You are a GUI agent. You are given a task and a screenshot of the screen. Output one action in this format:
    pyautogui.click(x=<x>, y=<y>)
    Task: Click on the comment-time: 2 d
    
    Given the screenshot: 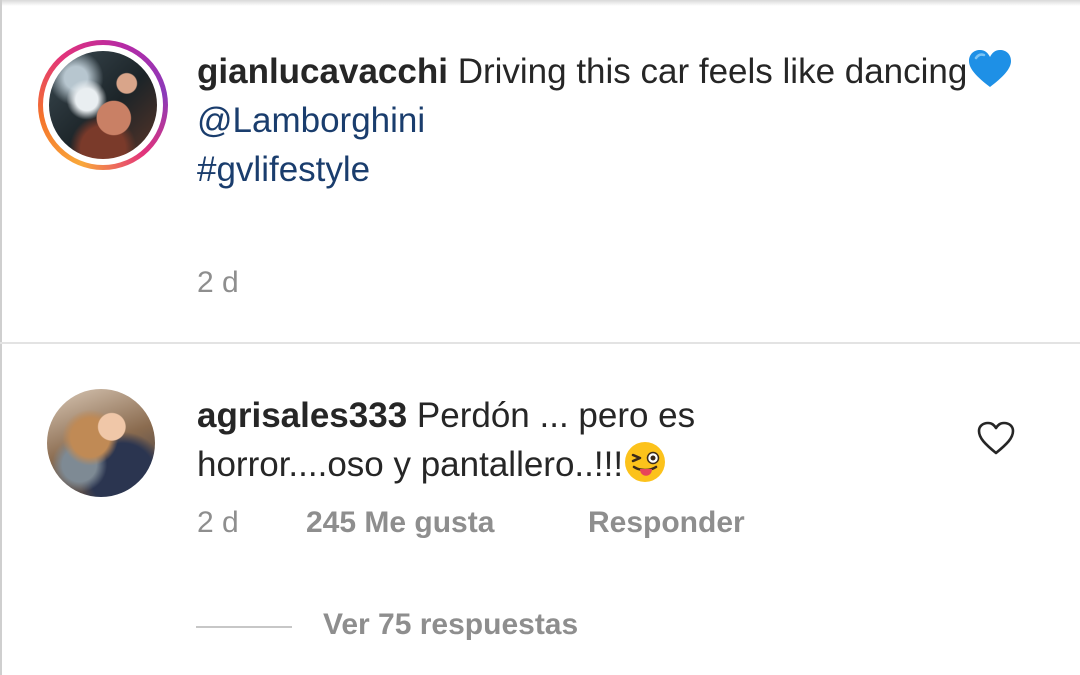 What is the action you would take?
    pyautogui.click(x=218, y=522)
    